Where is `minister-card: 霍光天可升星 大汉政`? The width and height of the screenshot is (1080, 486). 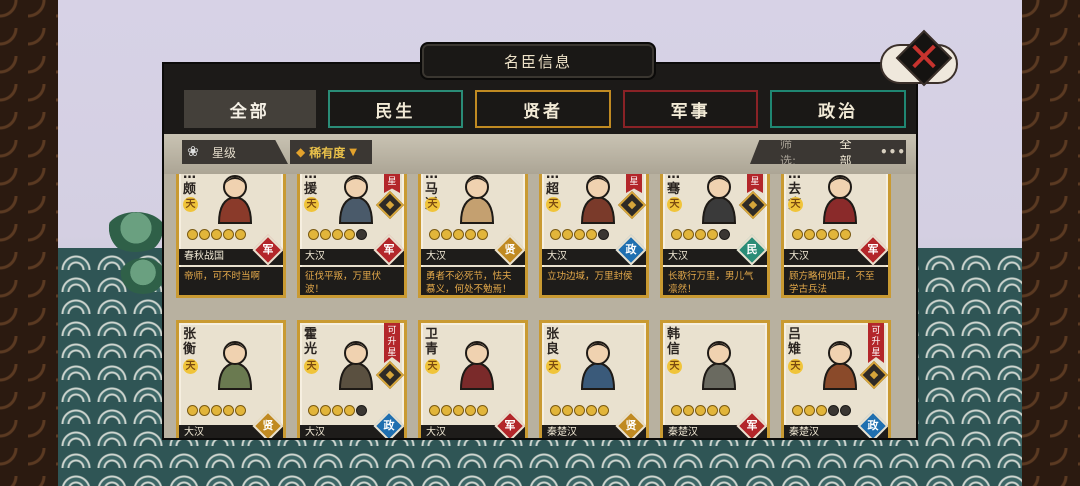 minister-card: 霍光天可升星 大汉政 is located at coordinates (352, 379).